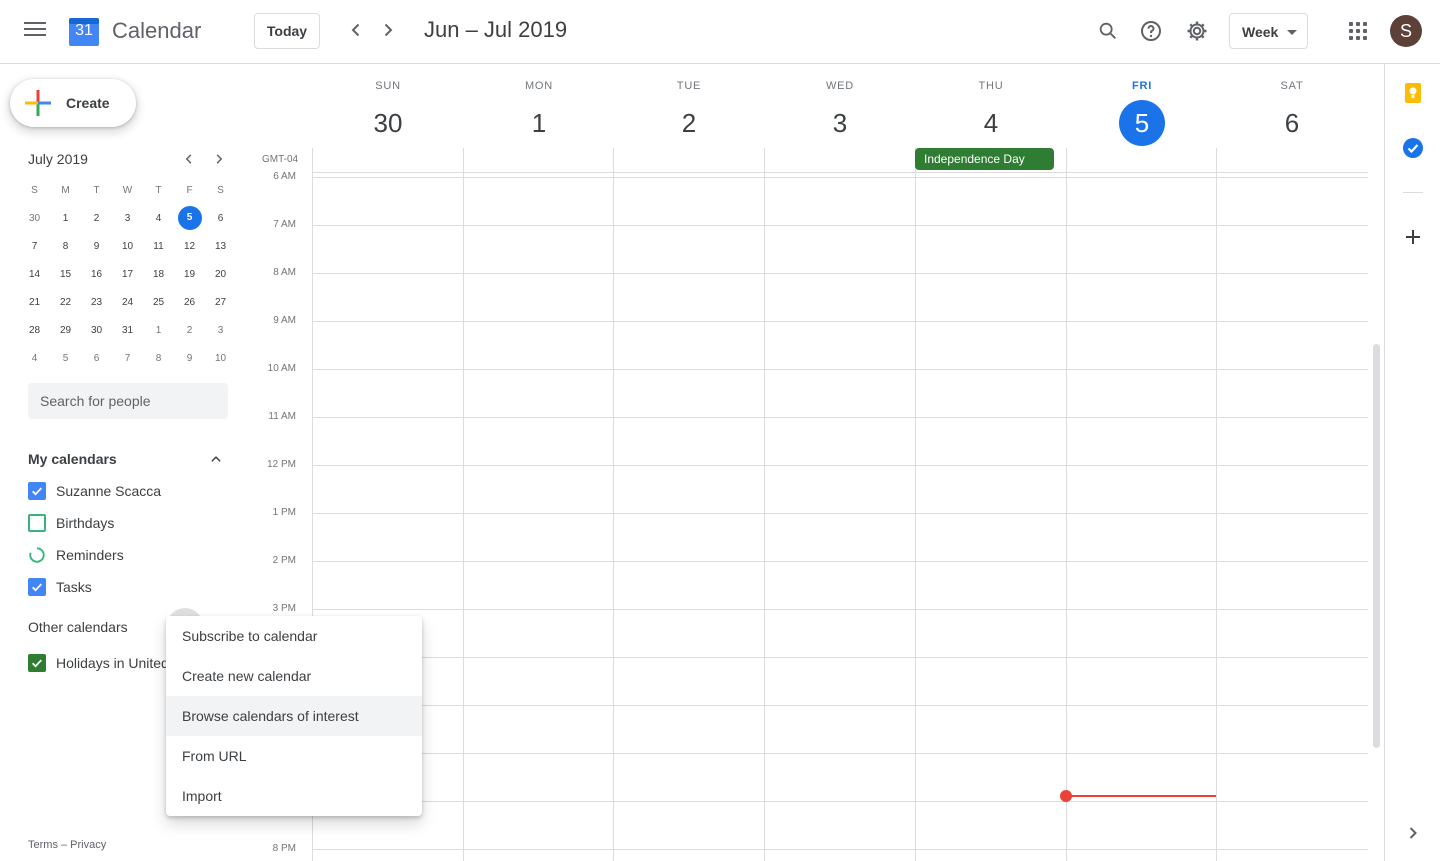 The width and height of the screenshot is (1440, 861). I want to click on checkbox-unchecked-icon, so click(37, 523).